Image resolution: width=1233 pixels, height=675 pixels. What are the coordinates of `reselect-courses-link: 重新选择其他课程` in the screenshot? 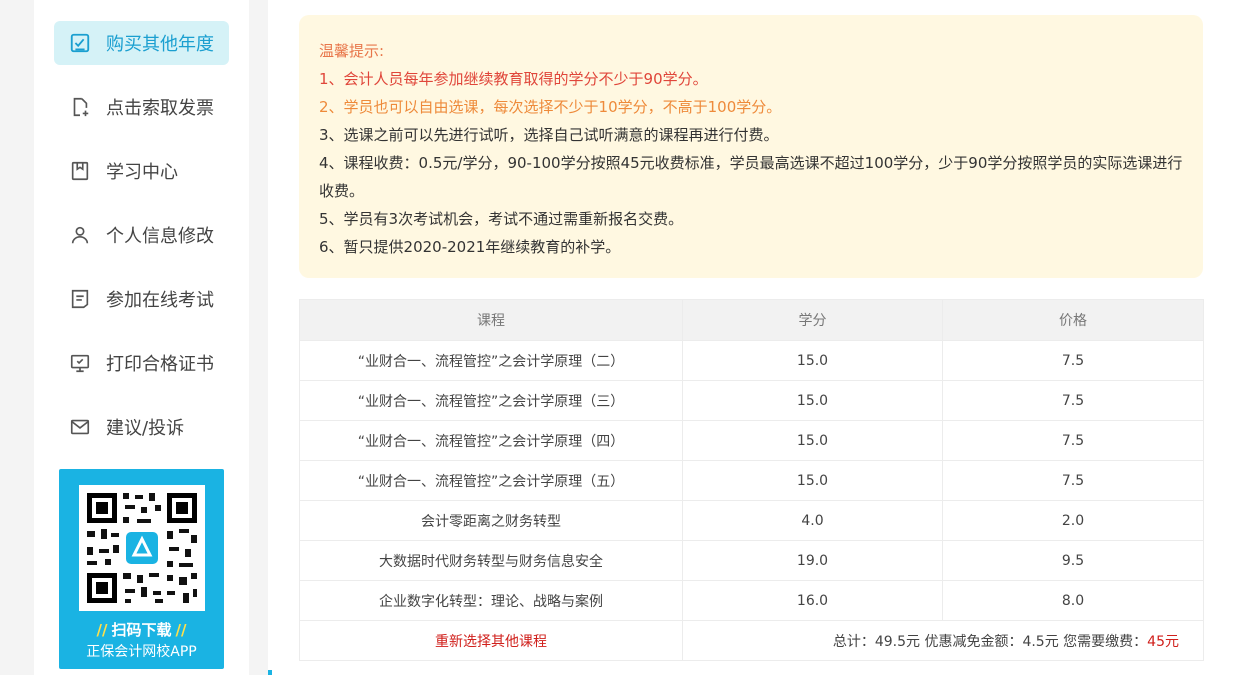 It's located at (491, 642).